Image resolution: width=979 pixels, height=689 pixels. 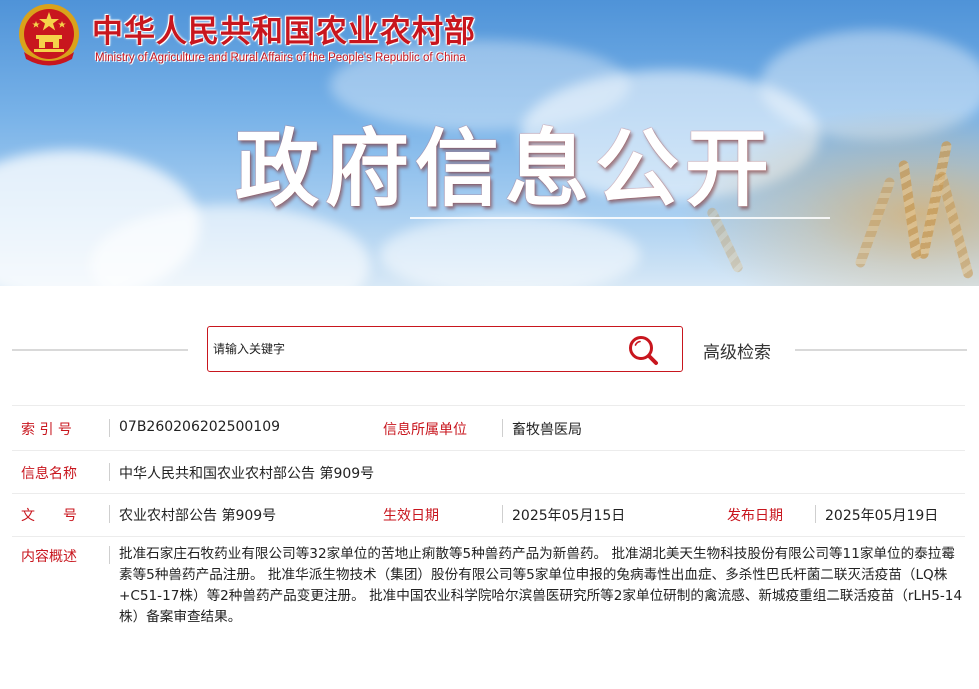 I want to click on info-row-name: 信息名称 中华人民共和国农业农村部公告 第909号, so click(x=488, y=472).